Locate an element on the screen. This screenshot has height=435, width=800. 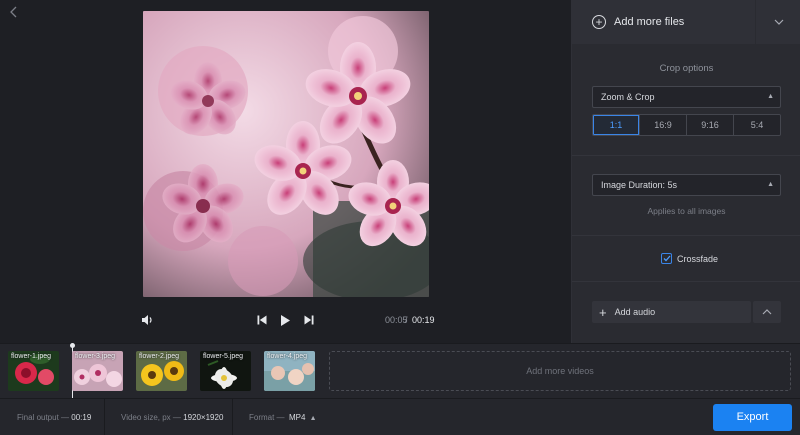
checkmark-icon is located at coordinates (666, 258).